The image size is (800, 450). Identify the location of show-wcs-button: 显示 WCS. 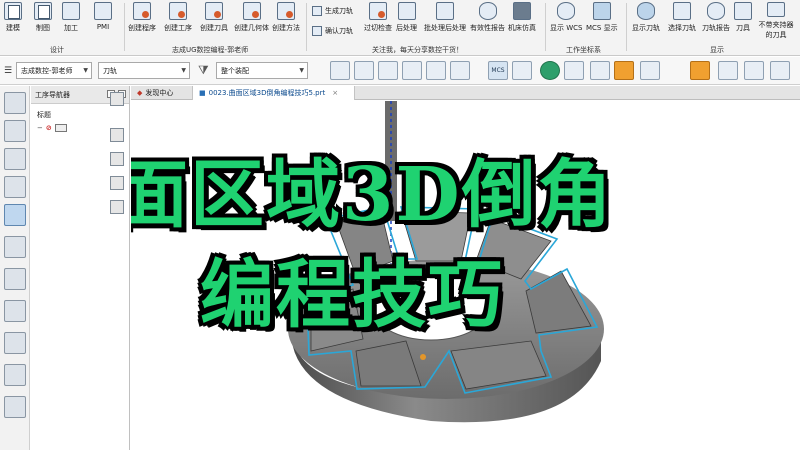
(566, 21).